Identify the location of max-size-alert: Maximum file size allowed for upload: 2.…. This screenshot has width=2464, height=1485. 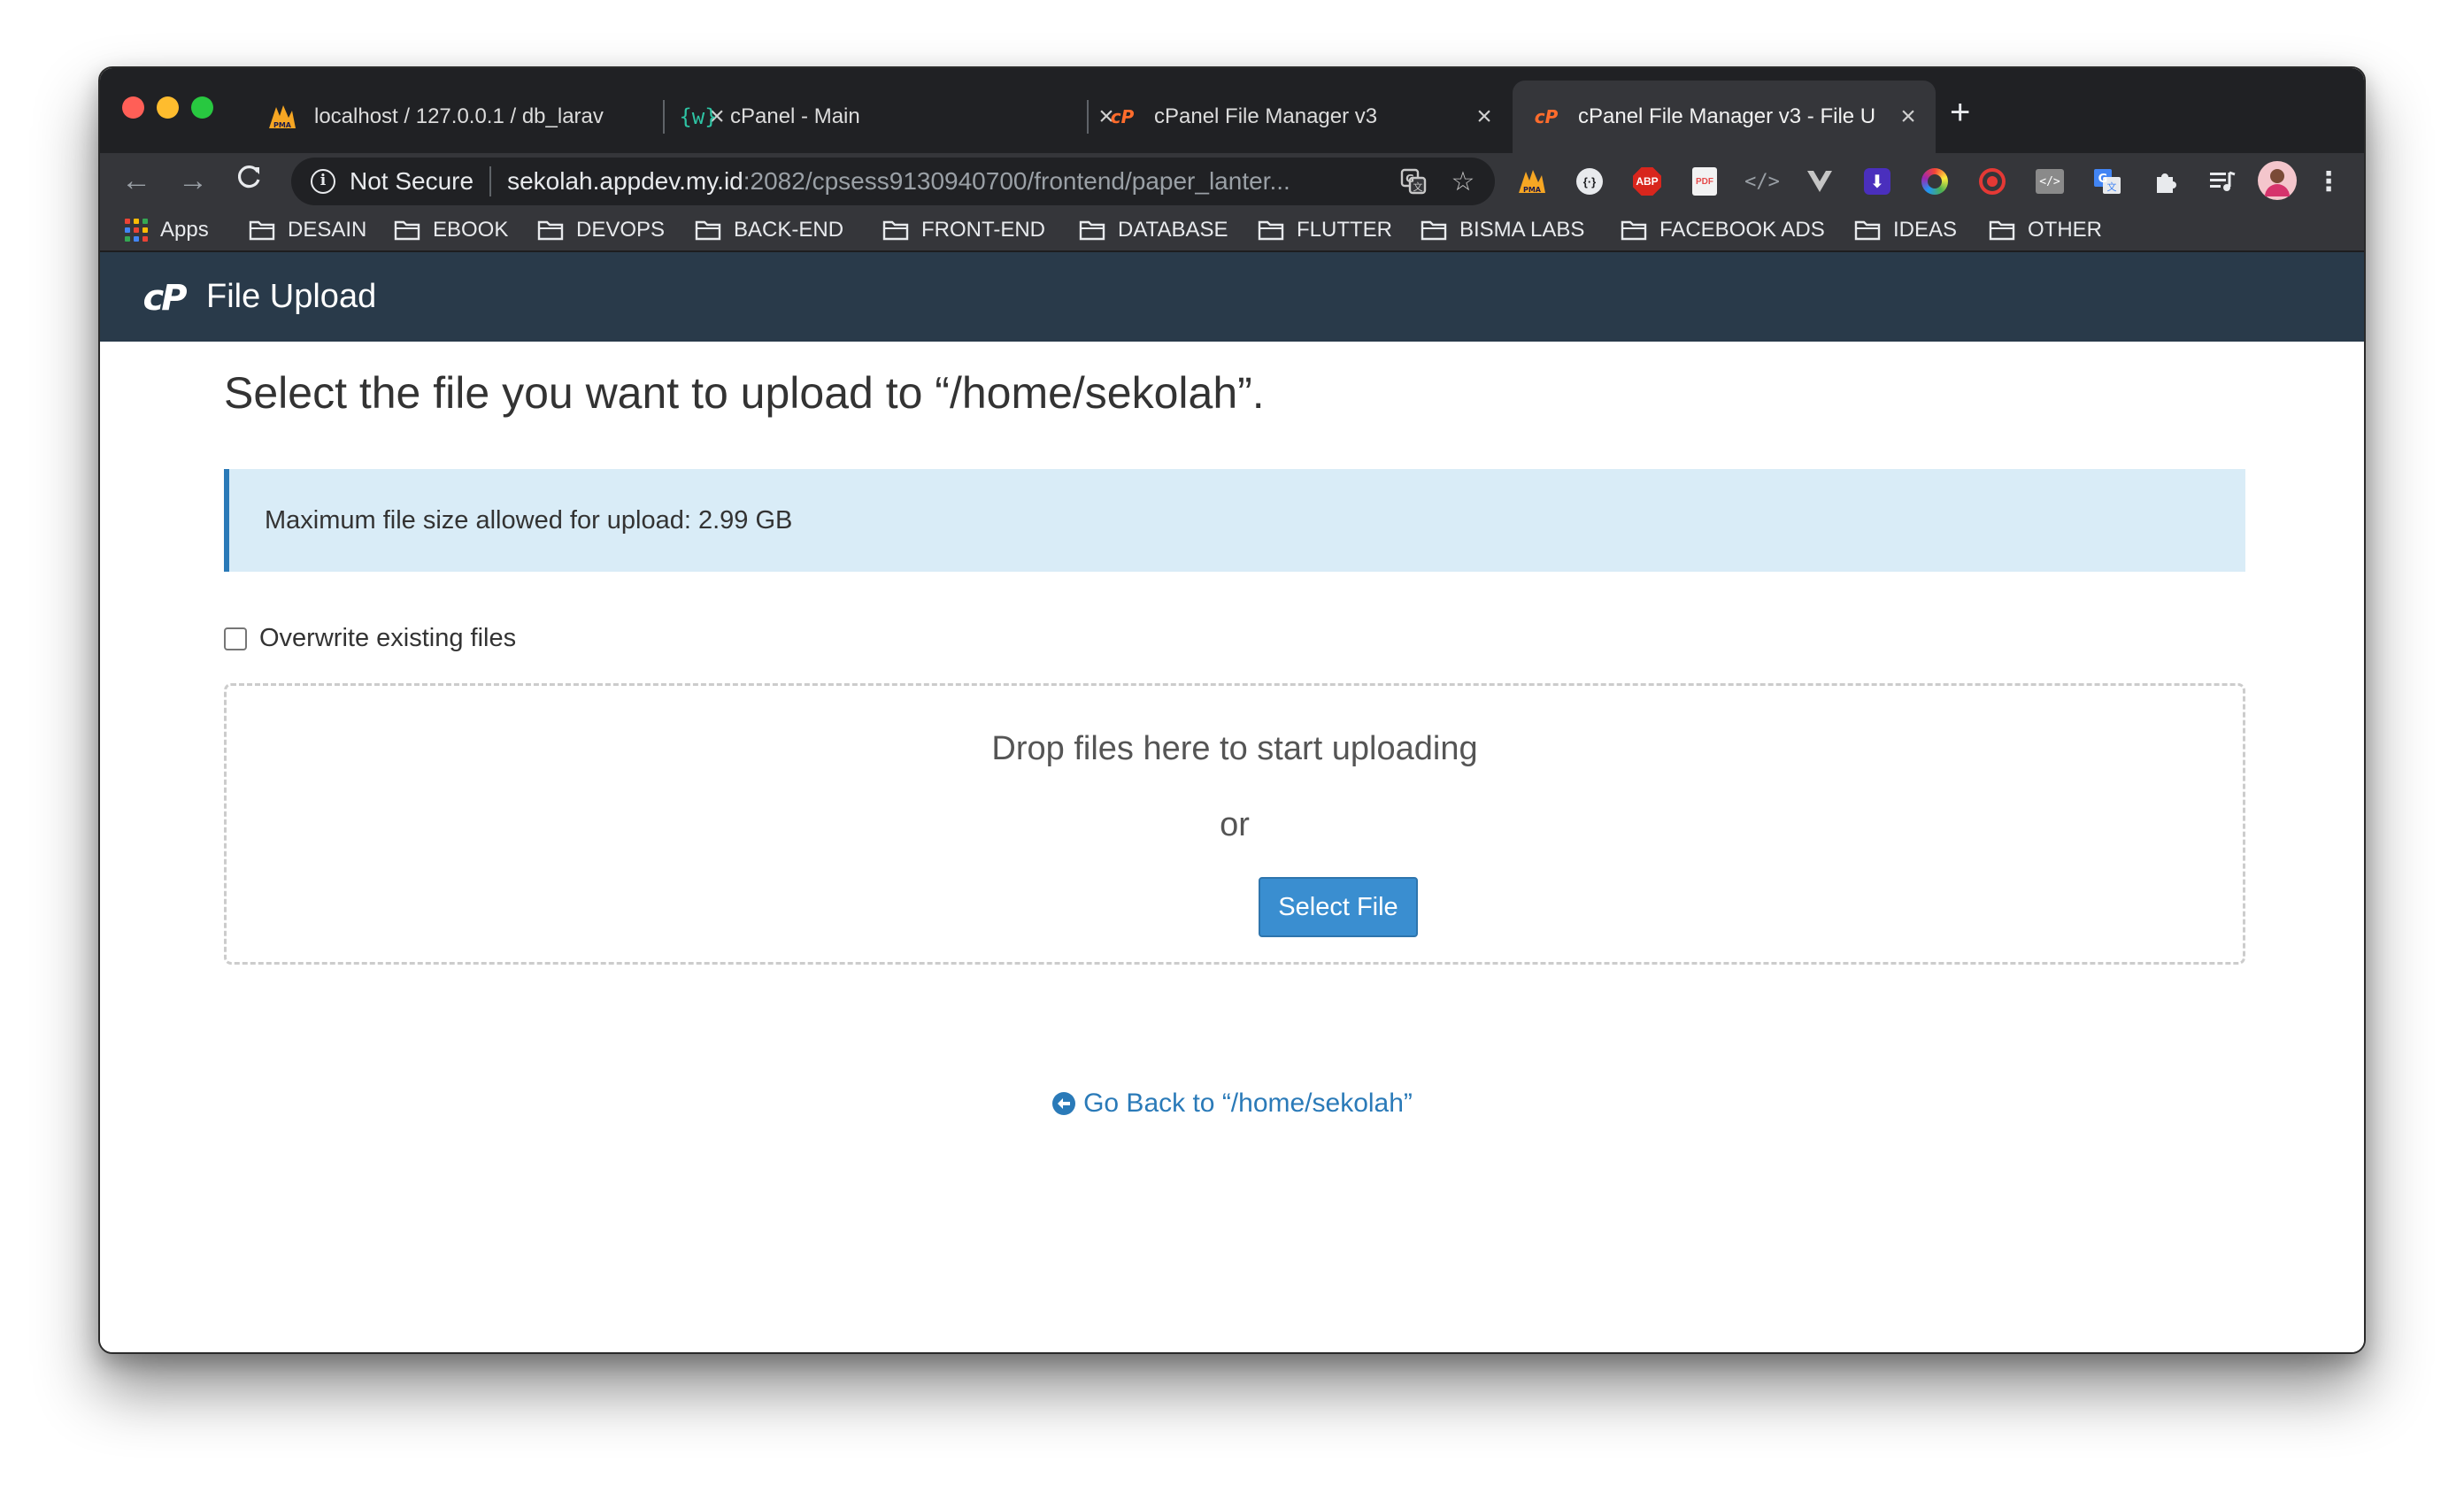
(1234, 521).